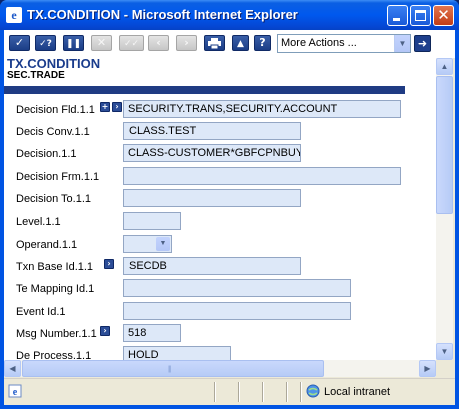  I want to click on checkmark-icon: ✓, so click(19, 42).